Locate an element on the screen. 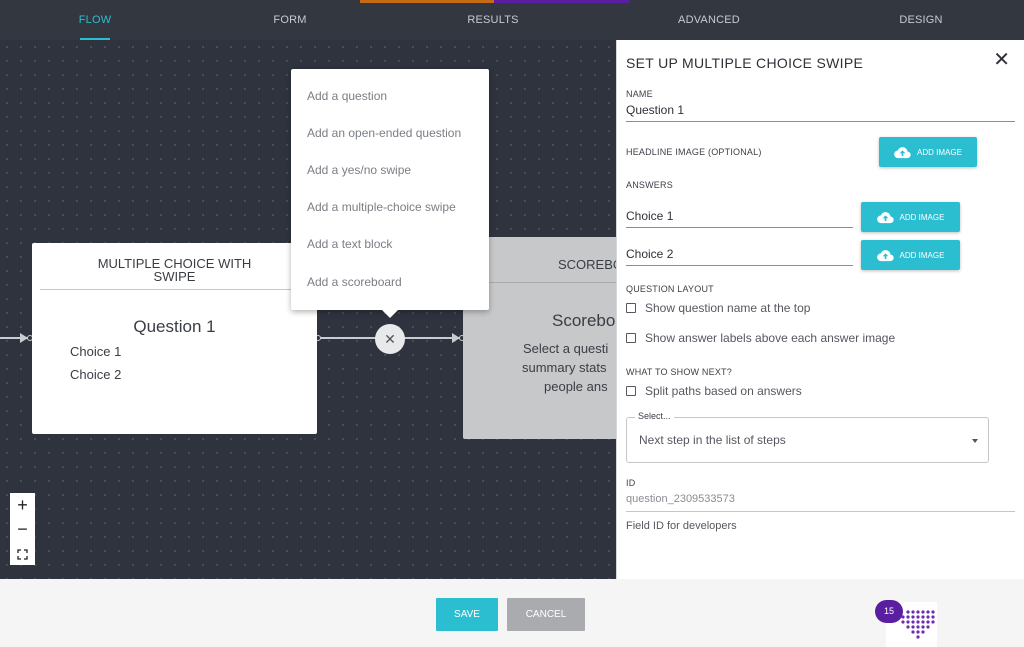  id-value: question_2309533573 is located at coordinates (680, 499).